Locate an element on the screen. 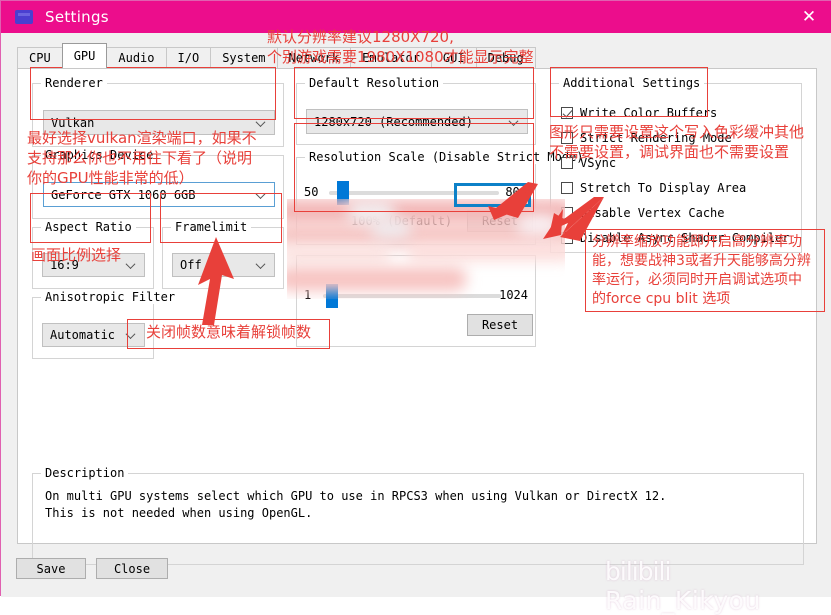  default-resolution-combo: 1280x720 (Recommended) is located at coordinates (417, 121).